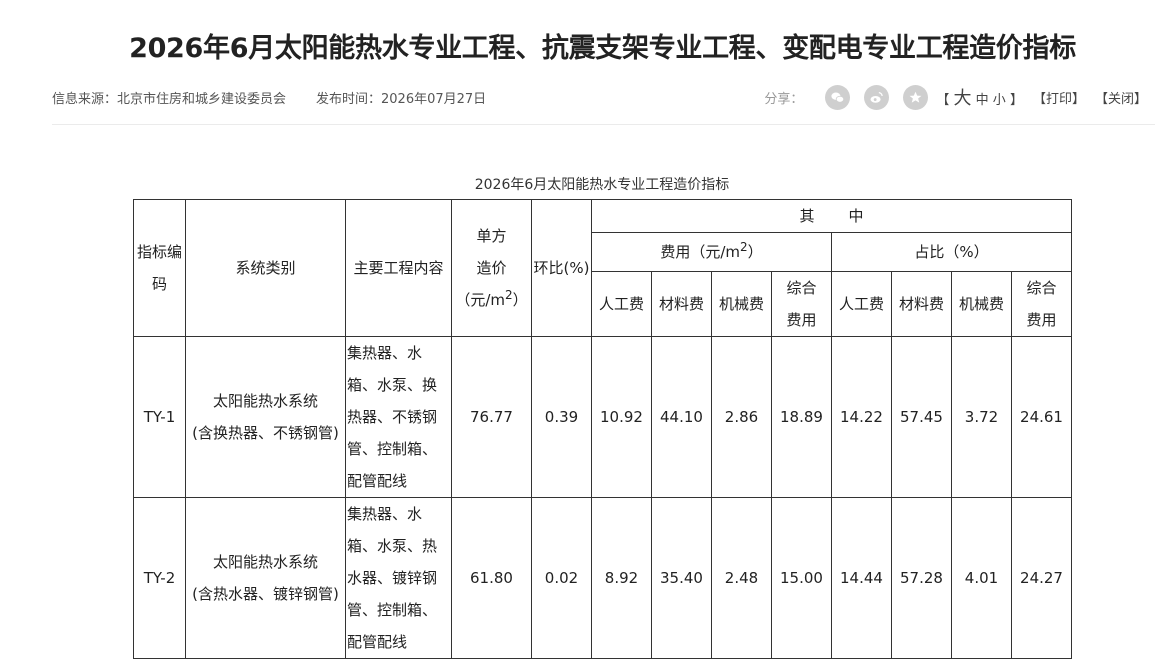 The image size is (1155, 670). I want to click on row-overall-cost: 15.00, so click(801, 578).